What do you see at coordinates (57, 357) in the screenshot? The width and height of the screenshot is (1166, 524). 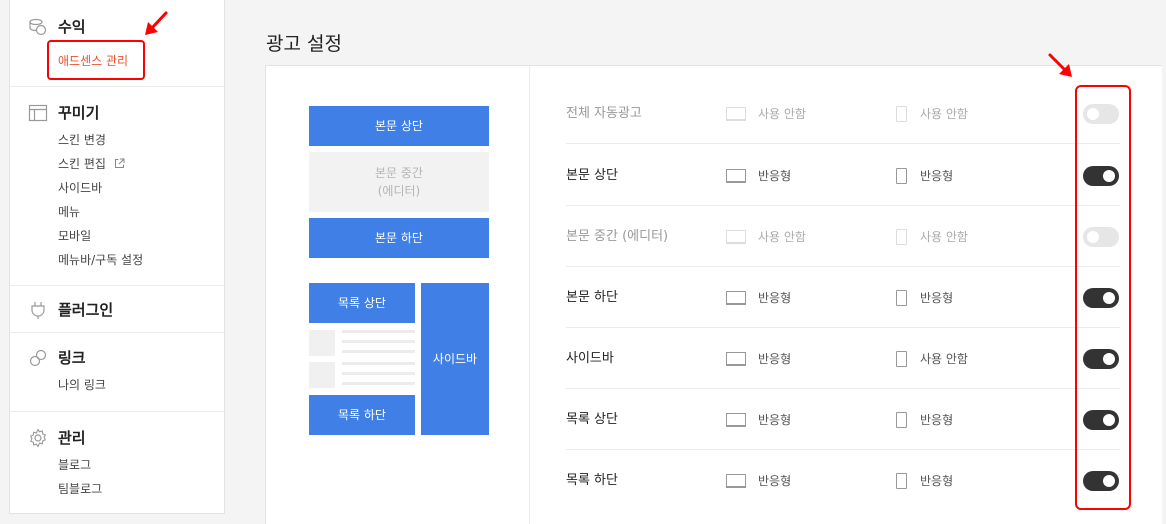 I see `sidebar-heading-link: 링크` at bounding box center [57, 357].